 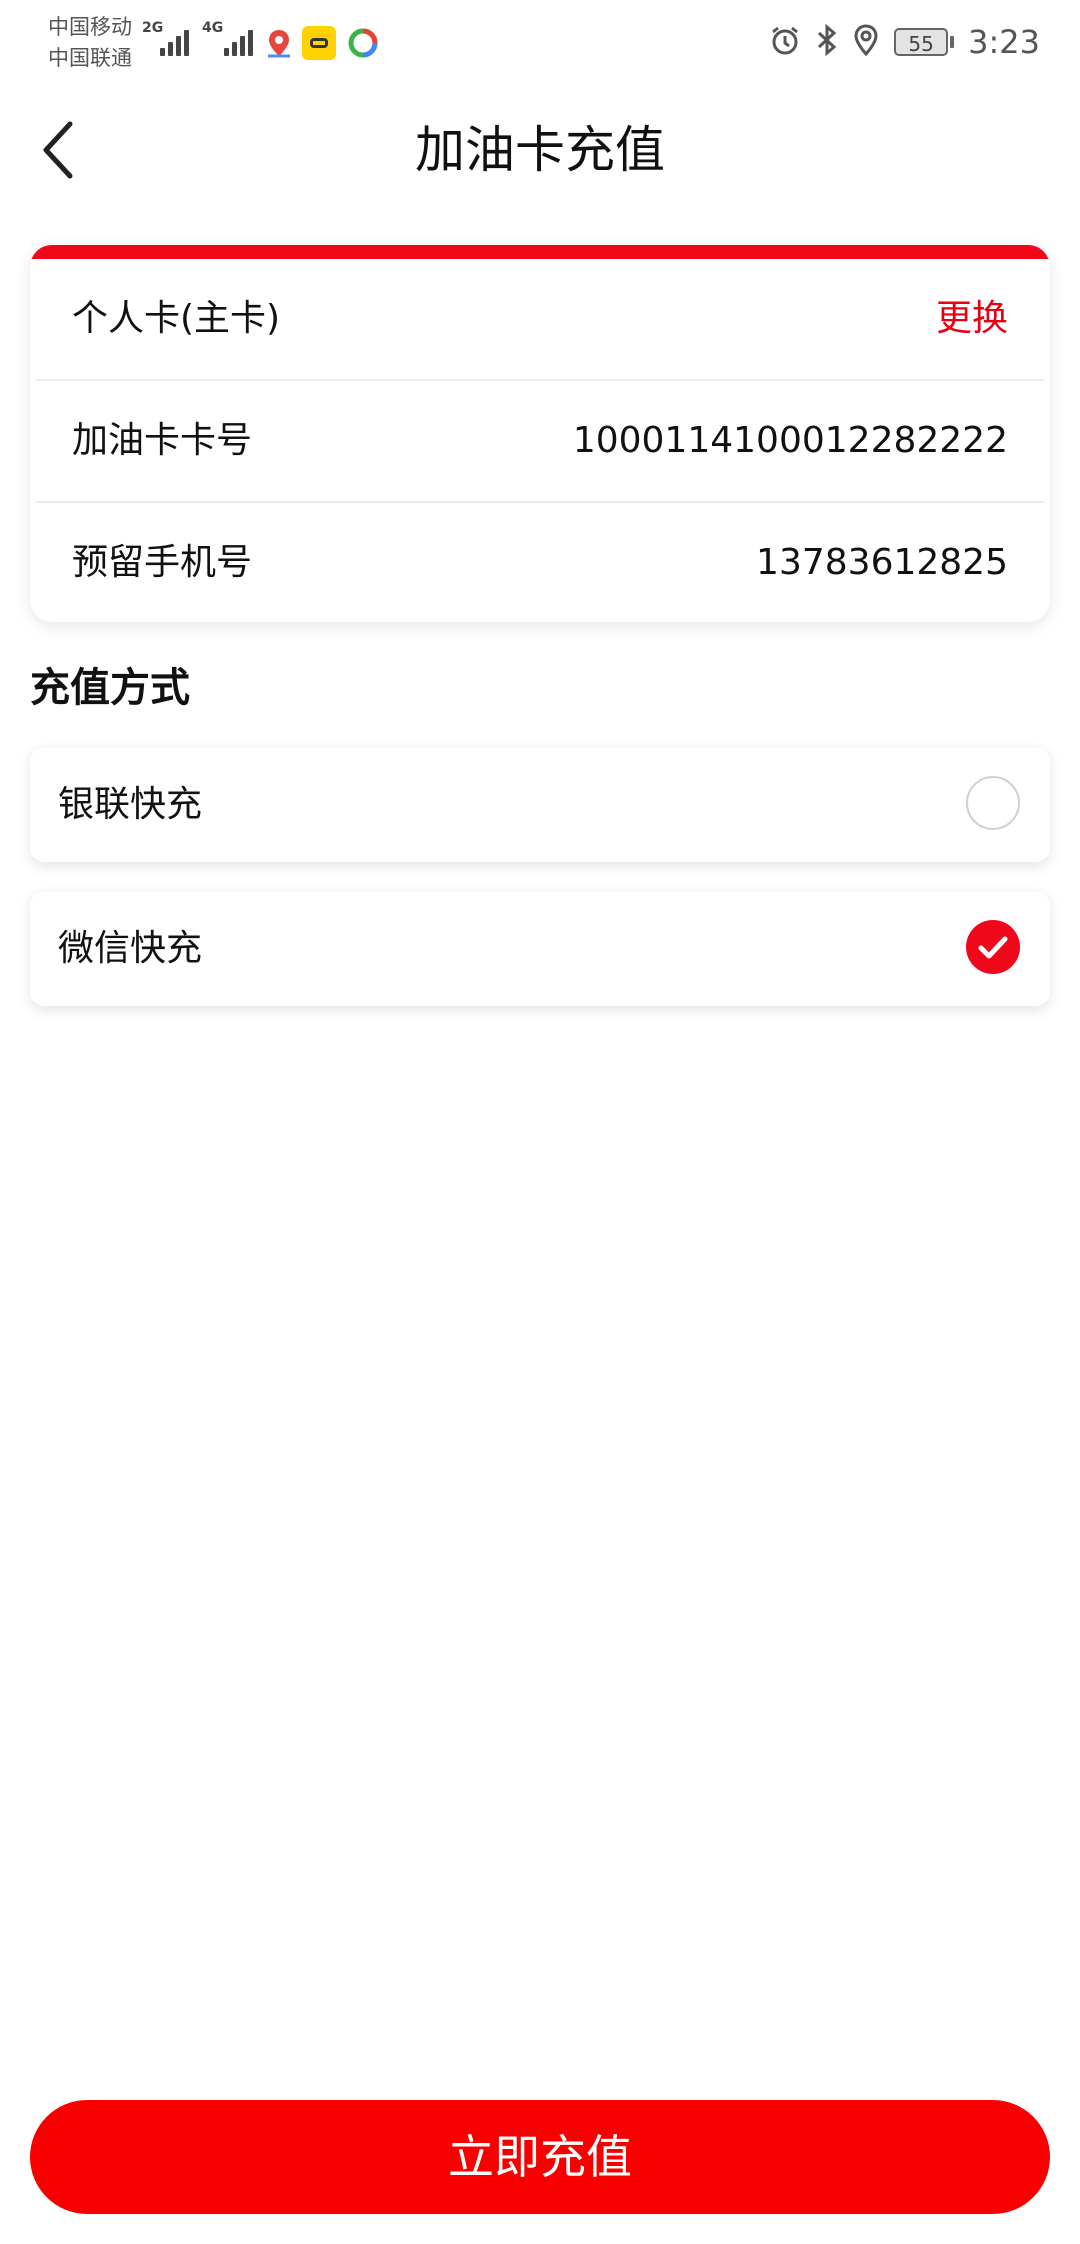 What do you see at coordinates (319, 43) in the screenshot?
I see `taxi-app-icon` at bounding box center [319, 43].